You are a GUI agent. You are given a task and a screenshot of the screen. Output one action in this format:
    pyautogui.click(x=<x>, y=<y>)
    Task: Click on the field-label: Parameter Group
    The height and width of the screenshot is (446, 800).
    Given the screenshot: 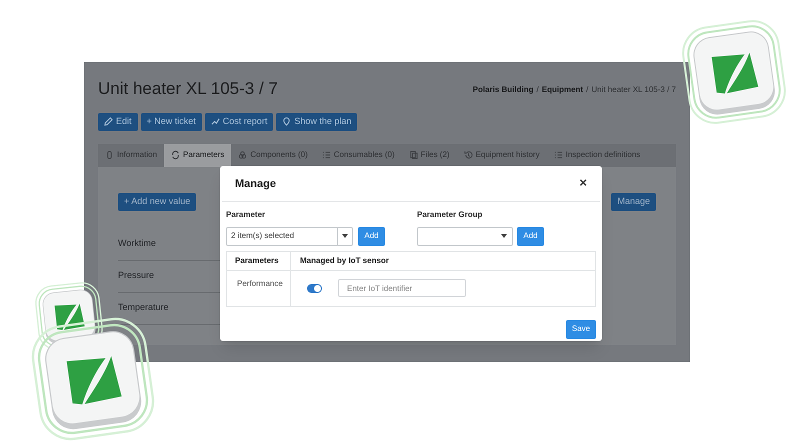 What is the action you would take?
    pyautogui.click(x=450, y=214)
    